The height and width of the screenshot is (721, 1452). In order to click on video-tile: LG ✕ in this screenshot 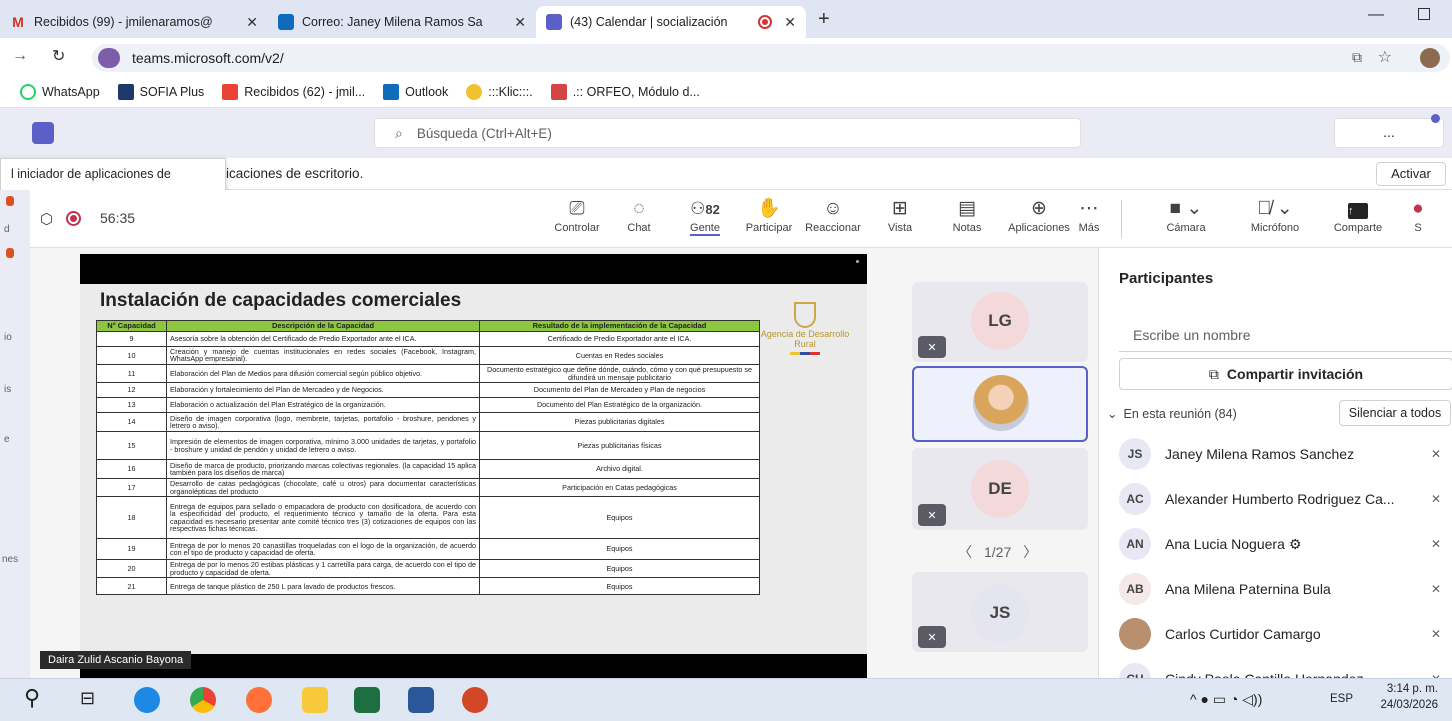, I will do `click(1000, 322)`.